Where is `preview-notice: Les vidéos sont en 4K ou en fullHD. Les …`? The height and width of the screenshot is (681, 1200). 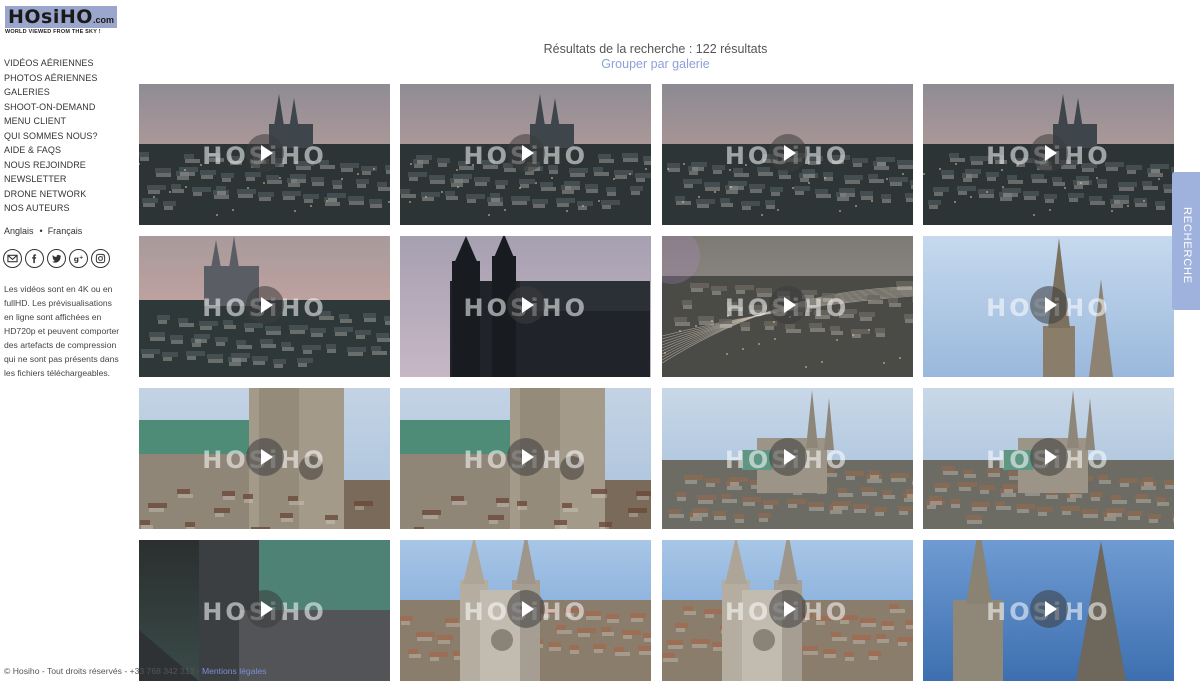
preview-notice: Les vidéos sont en 4K ou en fullHD. Les … is located at coordinates (62, 331).